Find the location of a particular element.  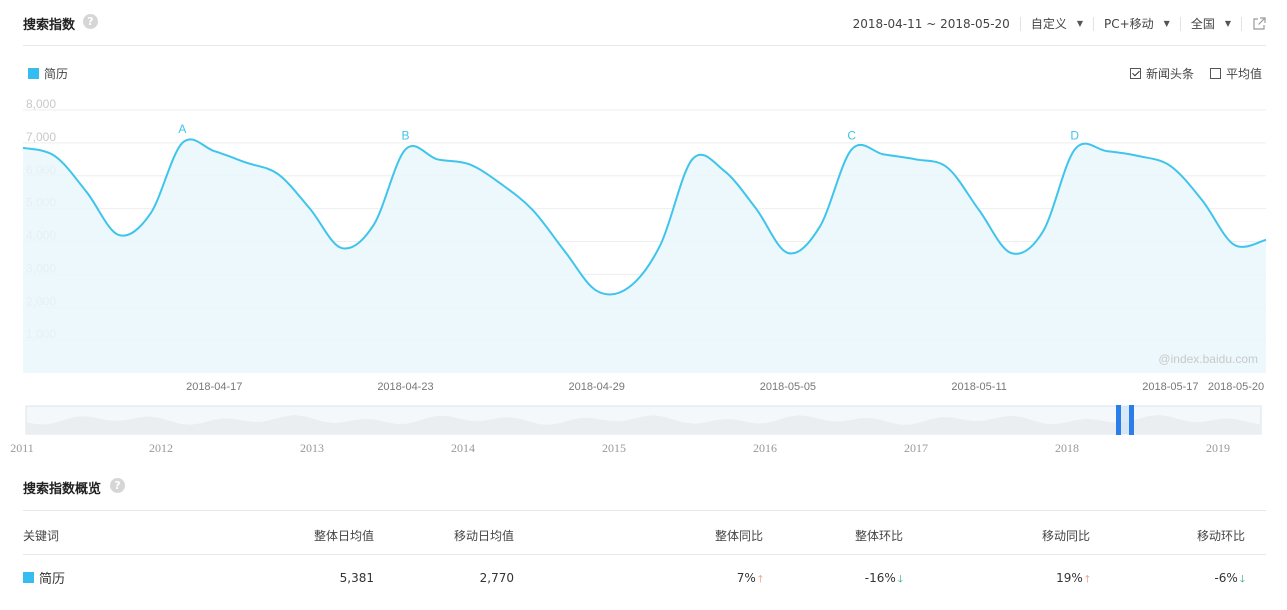

keyword-swatch is located at coordinates (28, 577).